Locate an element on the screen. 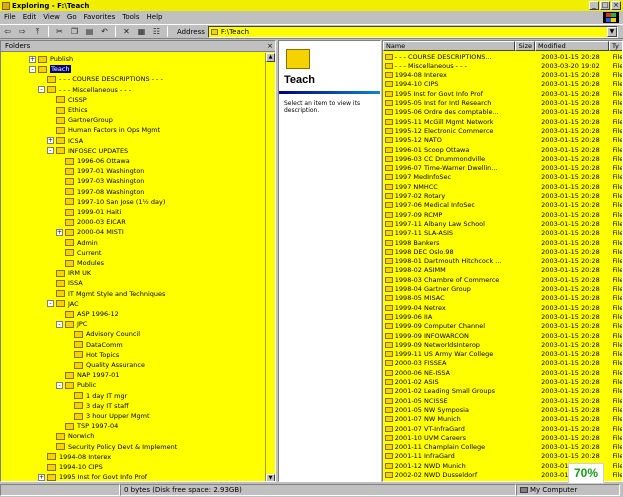 This screenshot has height=497, width=623. tree-folder-item: - - - - Miscellaneous - - - is located at coordinates (84, 90).